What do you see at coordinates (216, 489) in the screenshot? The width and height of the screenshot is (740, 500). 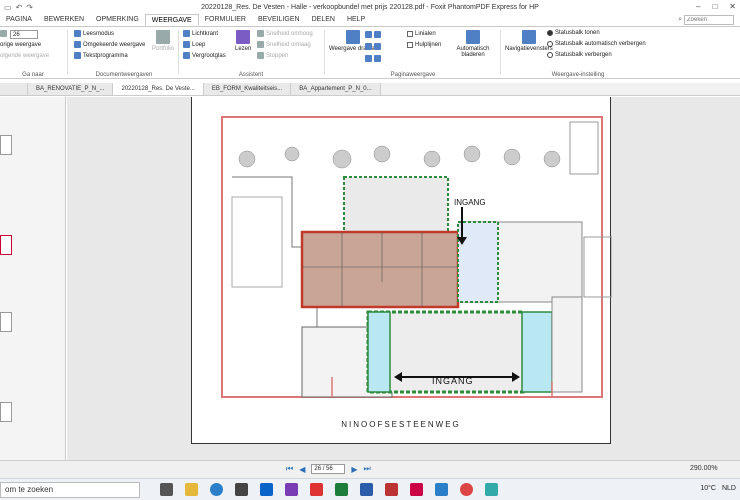 I see `edge-icon` at bounding box center [216, 489].